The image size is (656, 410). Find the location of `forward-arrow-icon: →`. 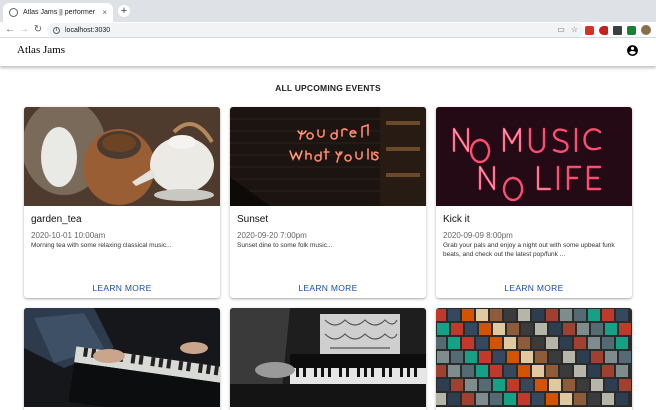

forward-arrow-icon: → is located at coordinates (24, 29).